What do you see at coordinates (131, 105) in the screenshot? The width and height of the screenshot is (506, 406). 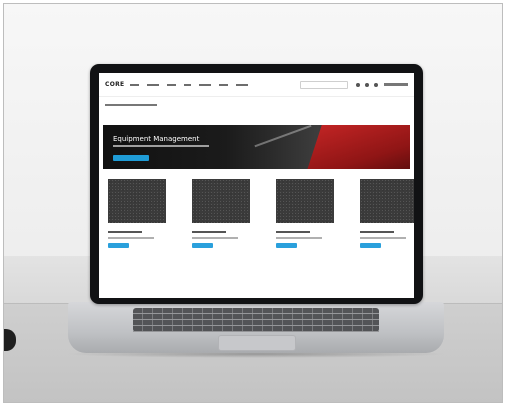 I see `breadcrumb-text` at bounding box center [131, 105].